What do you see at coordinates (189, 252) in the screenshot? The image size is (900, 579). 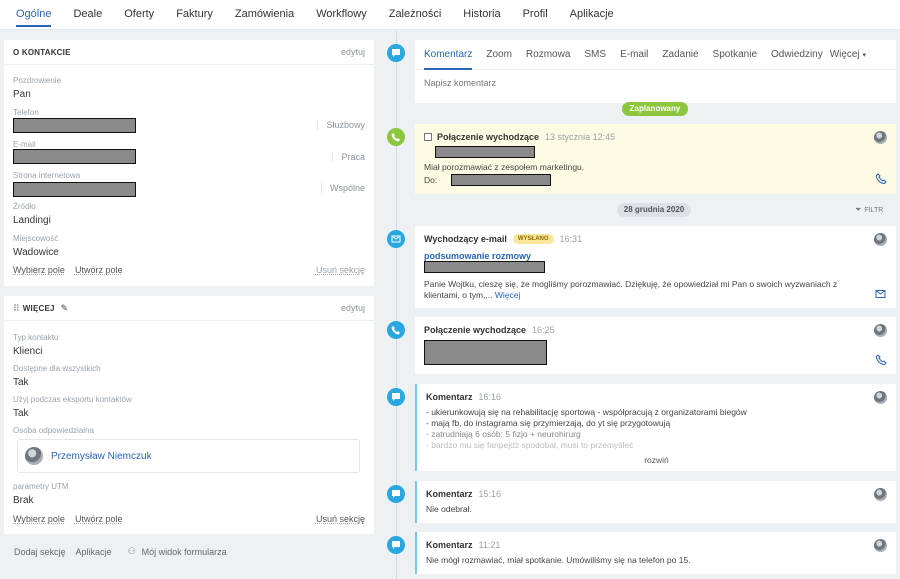 I see `city-value: Wadowice` at bounding box center [189, 252].